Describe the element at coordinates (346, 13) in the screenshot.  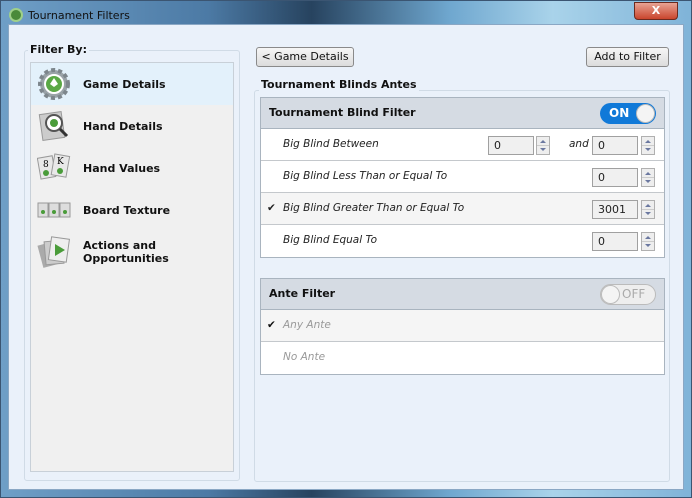
I see `title-bar: Tournament Filters X` at that location.